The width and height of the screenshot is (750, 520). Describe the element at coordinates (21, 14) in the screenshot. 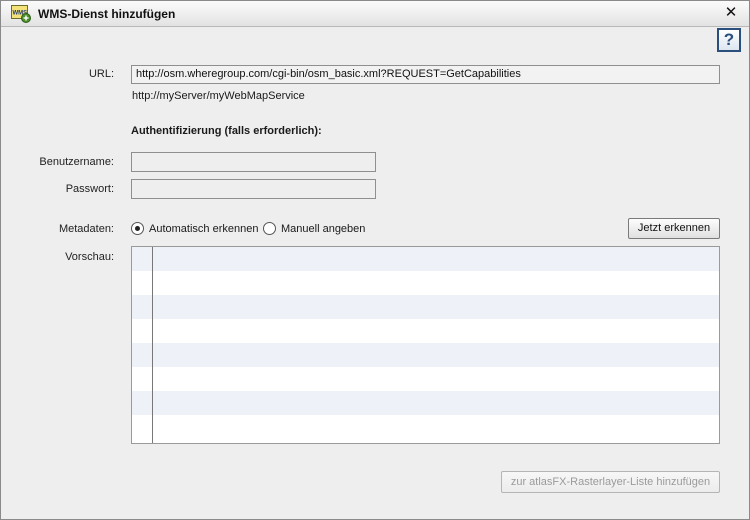

I see `wms-app-icon: WMS` at that location.